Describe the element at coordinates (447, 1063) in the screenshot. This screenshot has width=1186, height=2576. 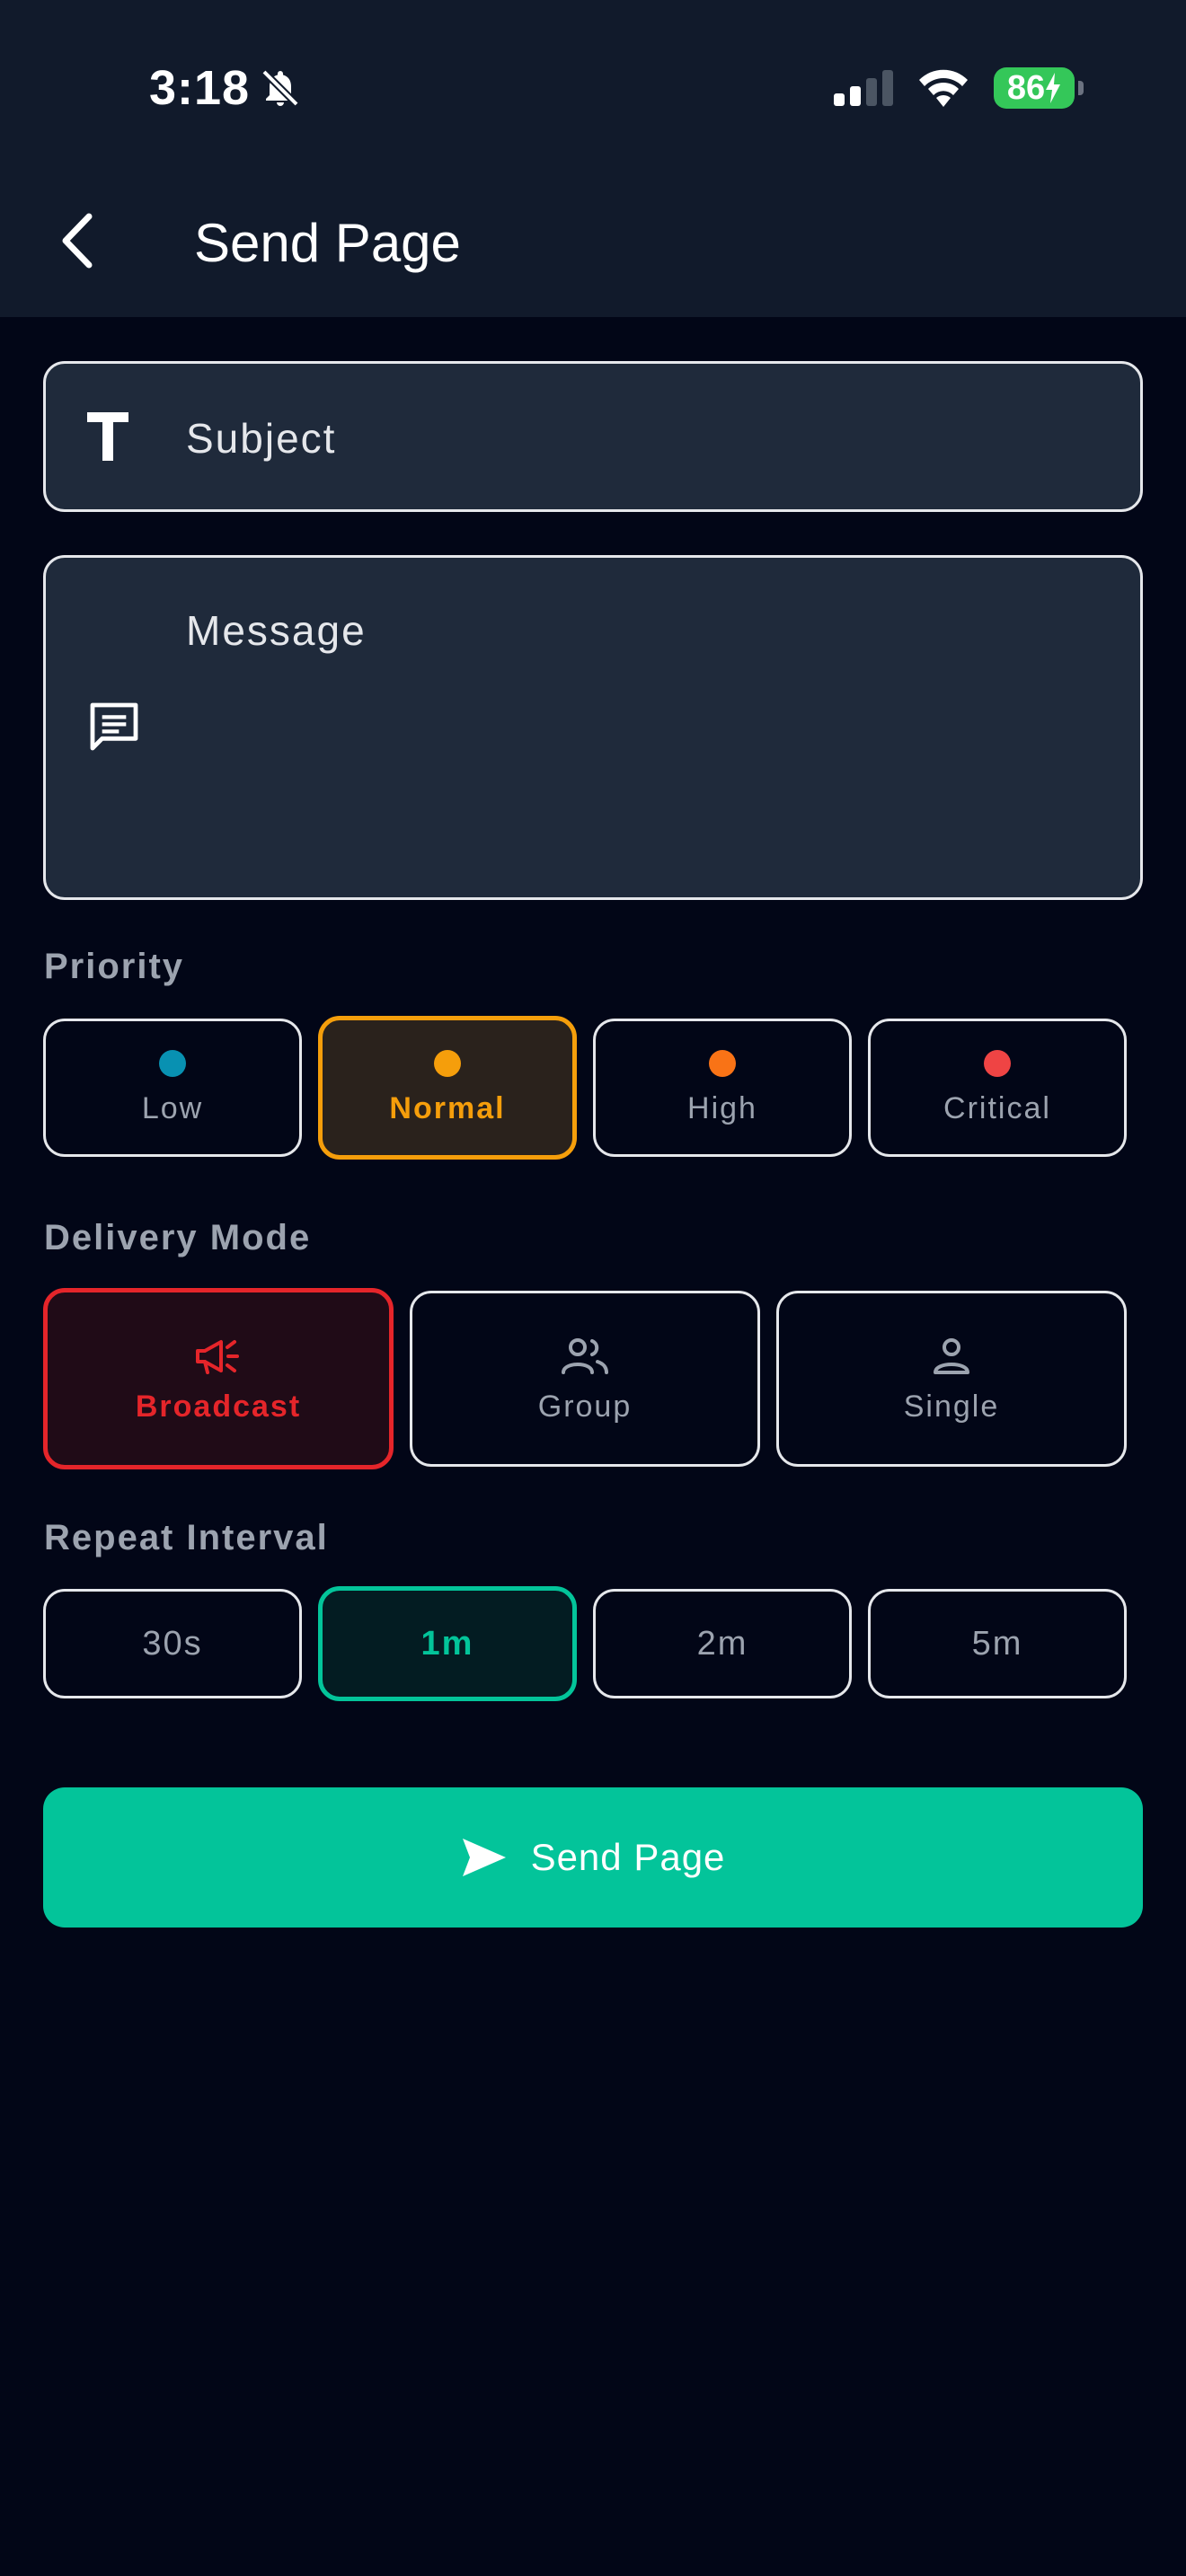
I see `priority-dot-normal` at that location.